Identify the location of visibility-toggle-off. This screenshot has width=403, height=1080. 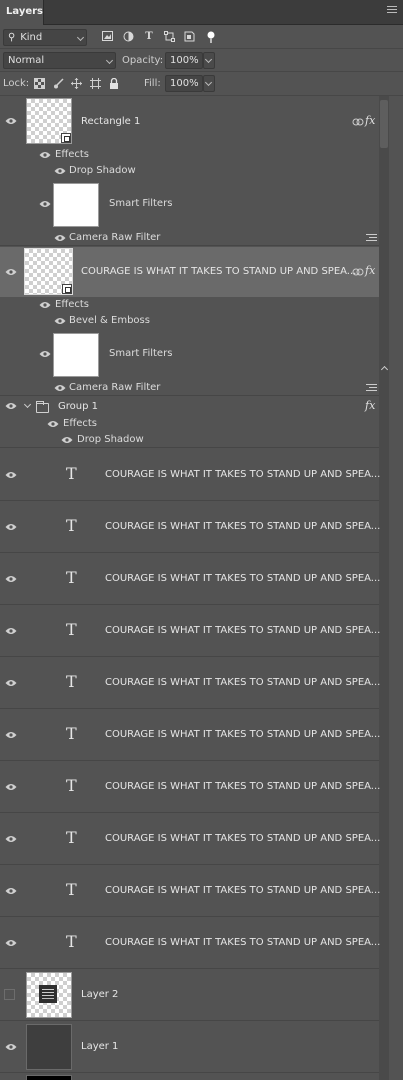
(9, 994).